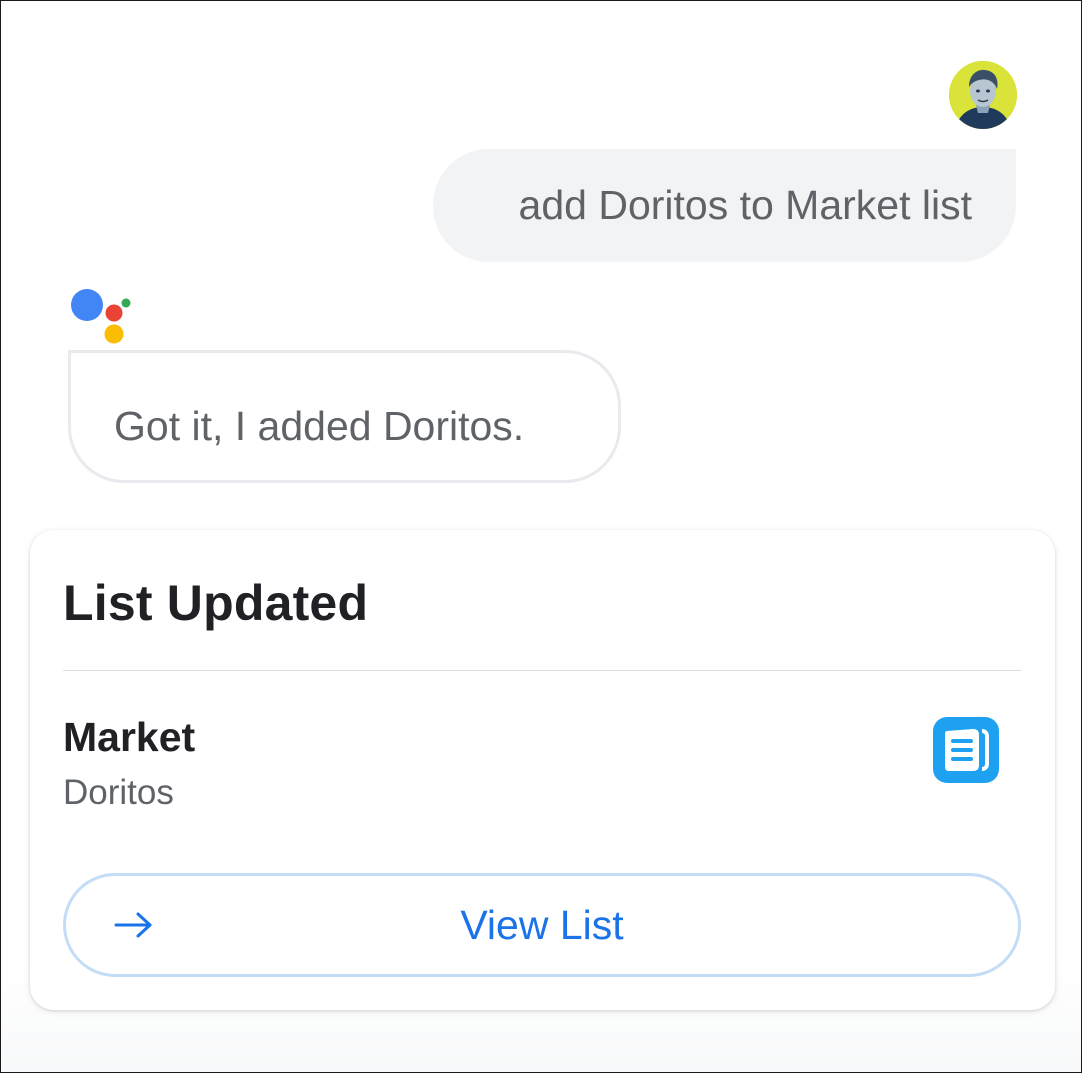 The width and height of the screenshot is (1082, 1073). What do you see at coordinates (216, 603) in the screenshot?
I see `card-title: List Updated` at bounding box center [216, 603].